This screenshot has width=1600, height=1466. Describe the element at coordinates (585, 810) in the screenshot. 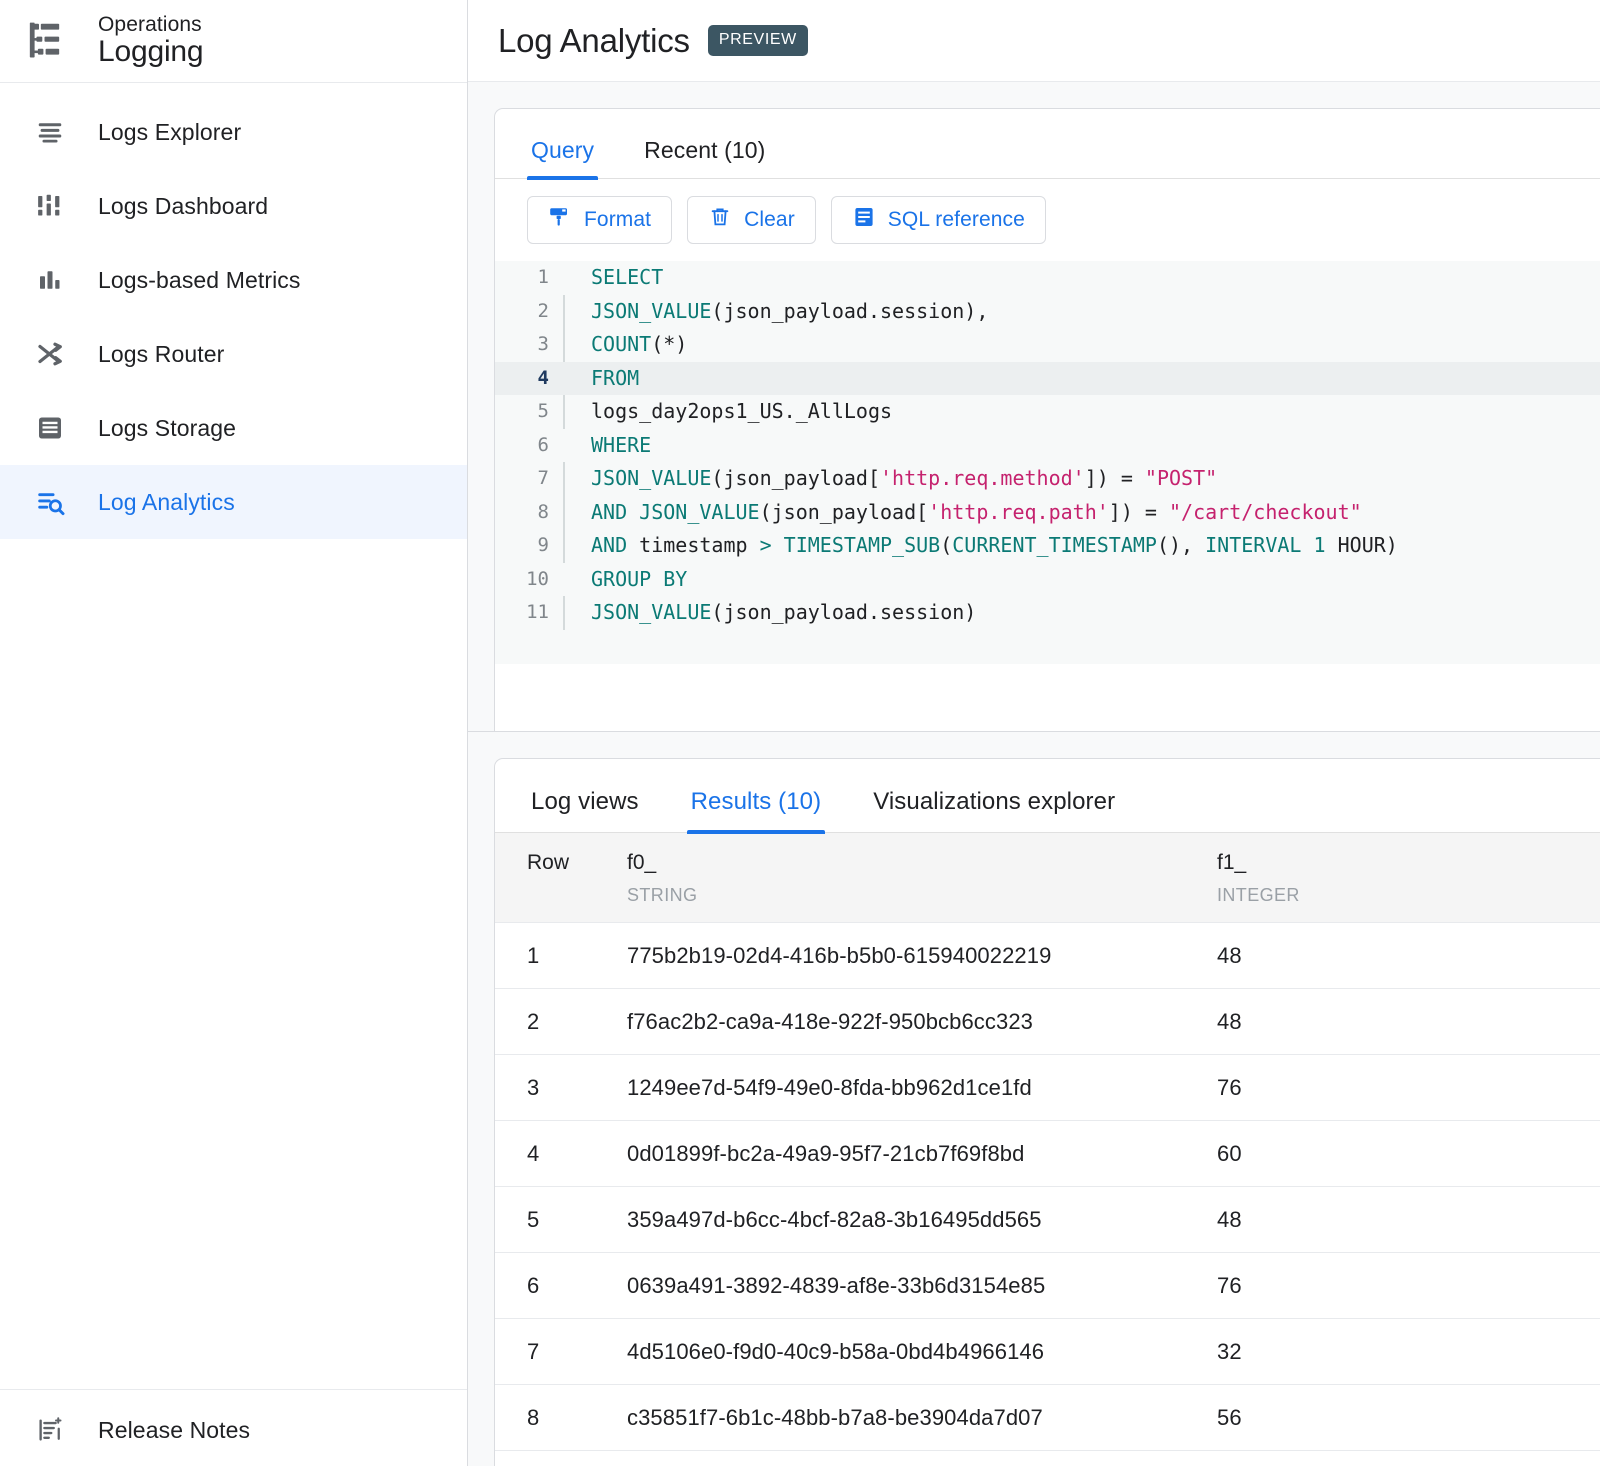

I see `tab-log-views: Log views` at that location.